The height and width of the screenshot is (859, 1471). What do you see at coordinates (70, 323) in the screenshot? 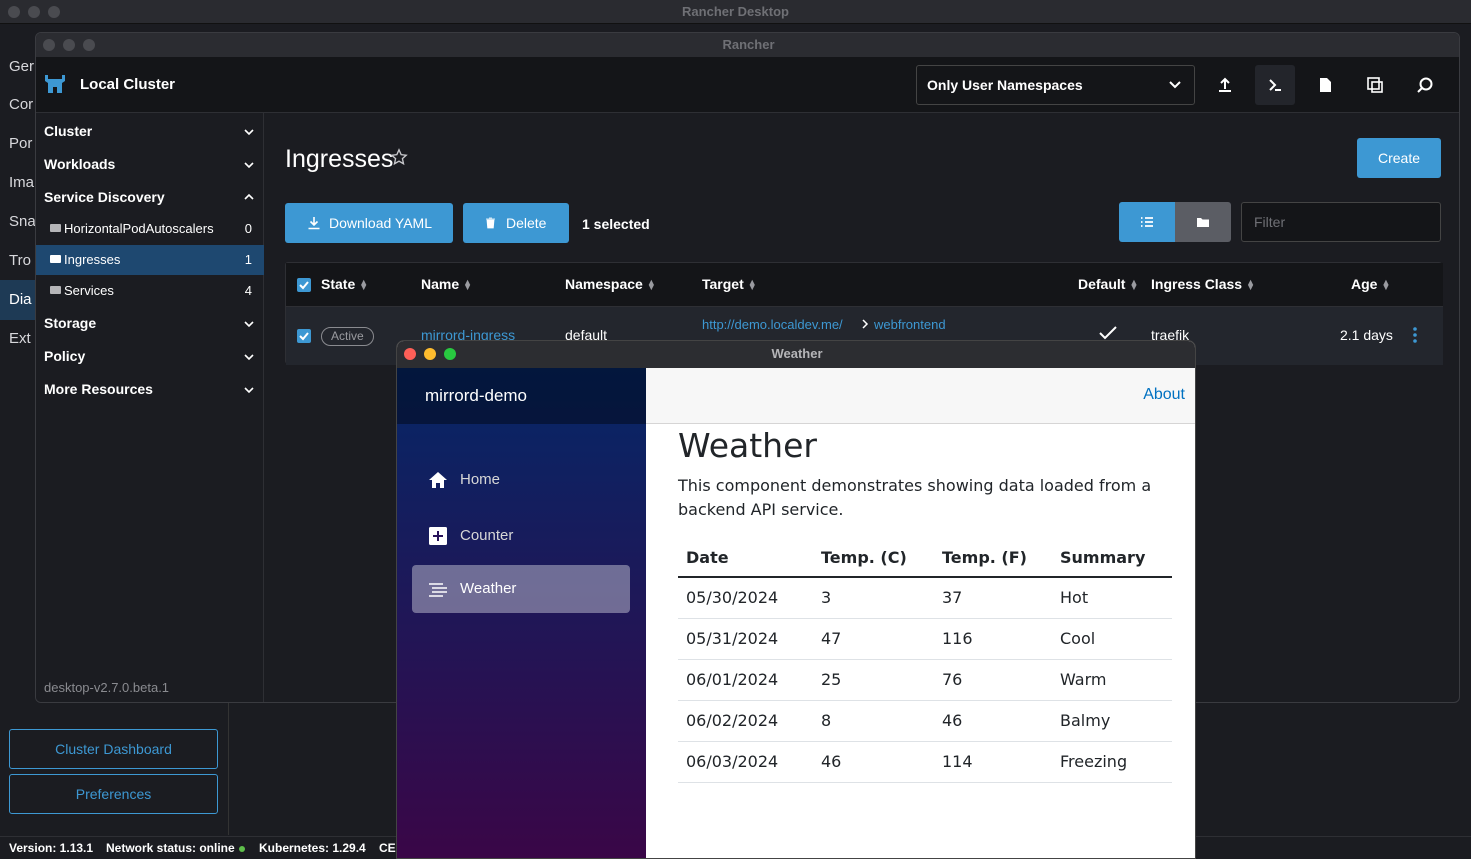
I see `sidebar-group-storage: Storage` at bounding box center [70, 323].